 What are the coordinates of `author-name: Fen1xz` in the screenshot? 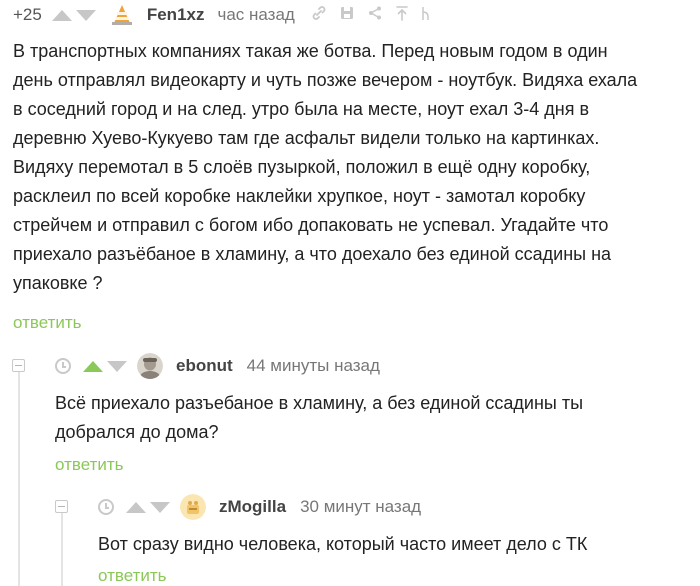 It's located at (176, 15).